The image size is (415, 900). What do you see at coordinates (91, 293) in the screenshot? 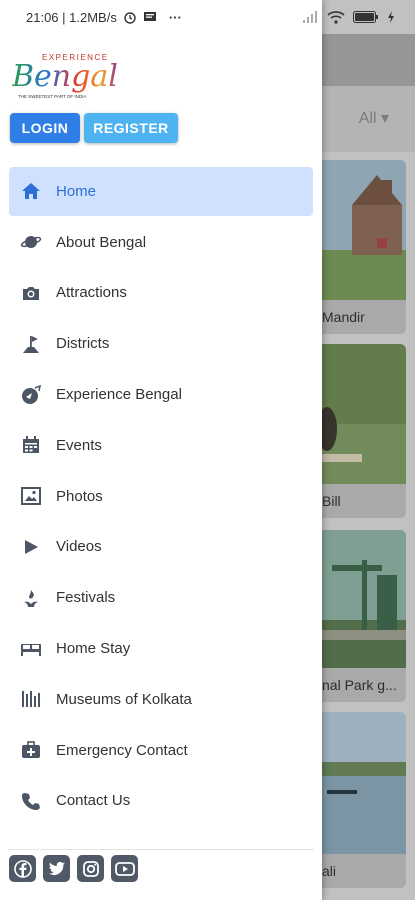
I see `menu-item-label: Attractions` at bounding box center [91, 293].